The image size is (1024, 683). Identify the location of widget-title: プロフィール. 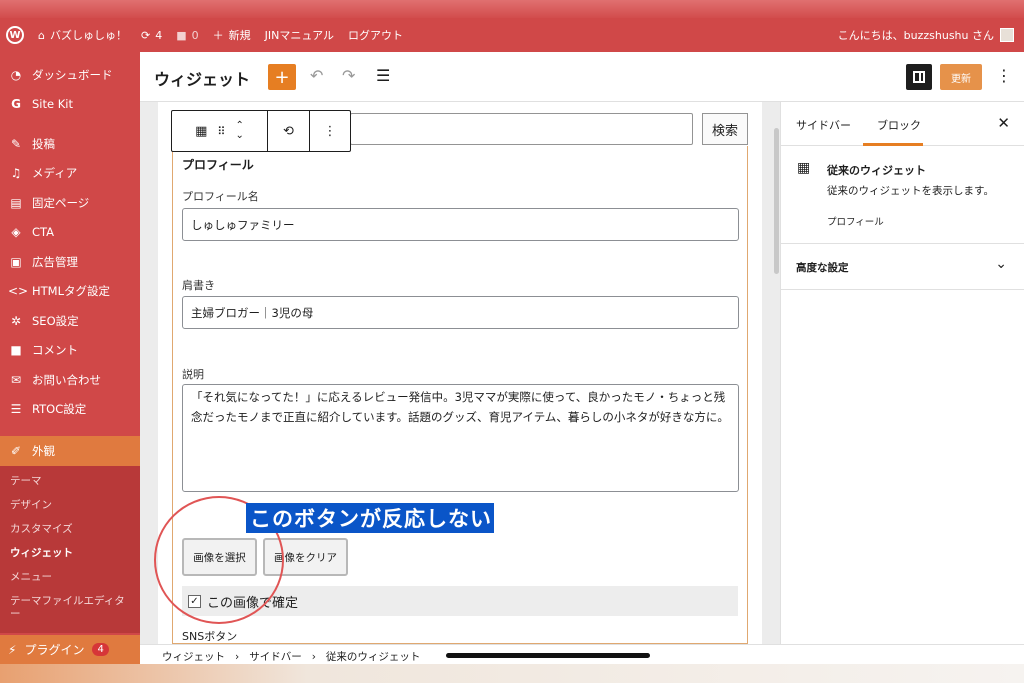
(218, 165).